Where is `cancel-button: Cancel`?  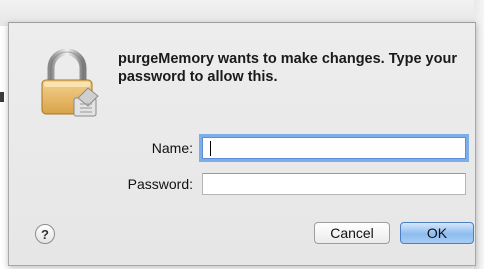
cancel-button: Cancel is located at coordinates (352, 233).